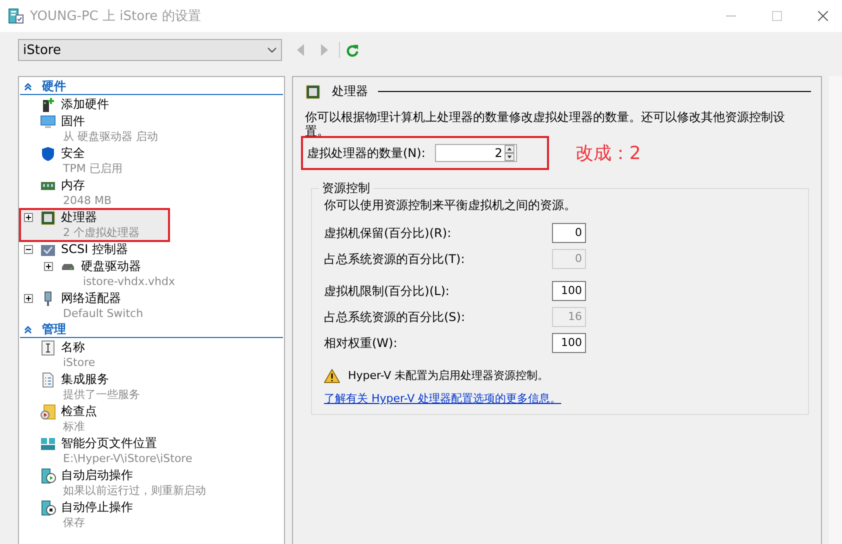 The image size is (842, 544). What do you see at coordinates (127, 459) in the screenshot?
I see `item-detail: E:\Hyper-V\iStore\iStore` at bounding box center [127, 459].